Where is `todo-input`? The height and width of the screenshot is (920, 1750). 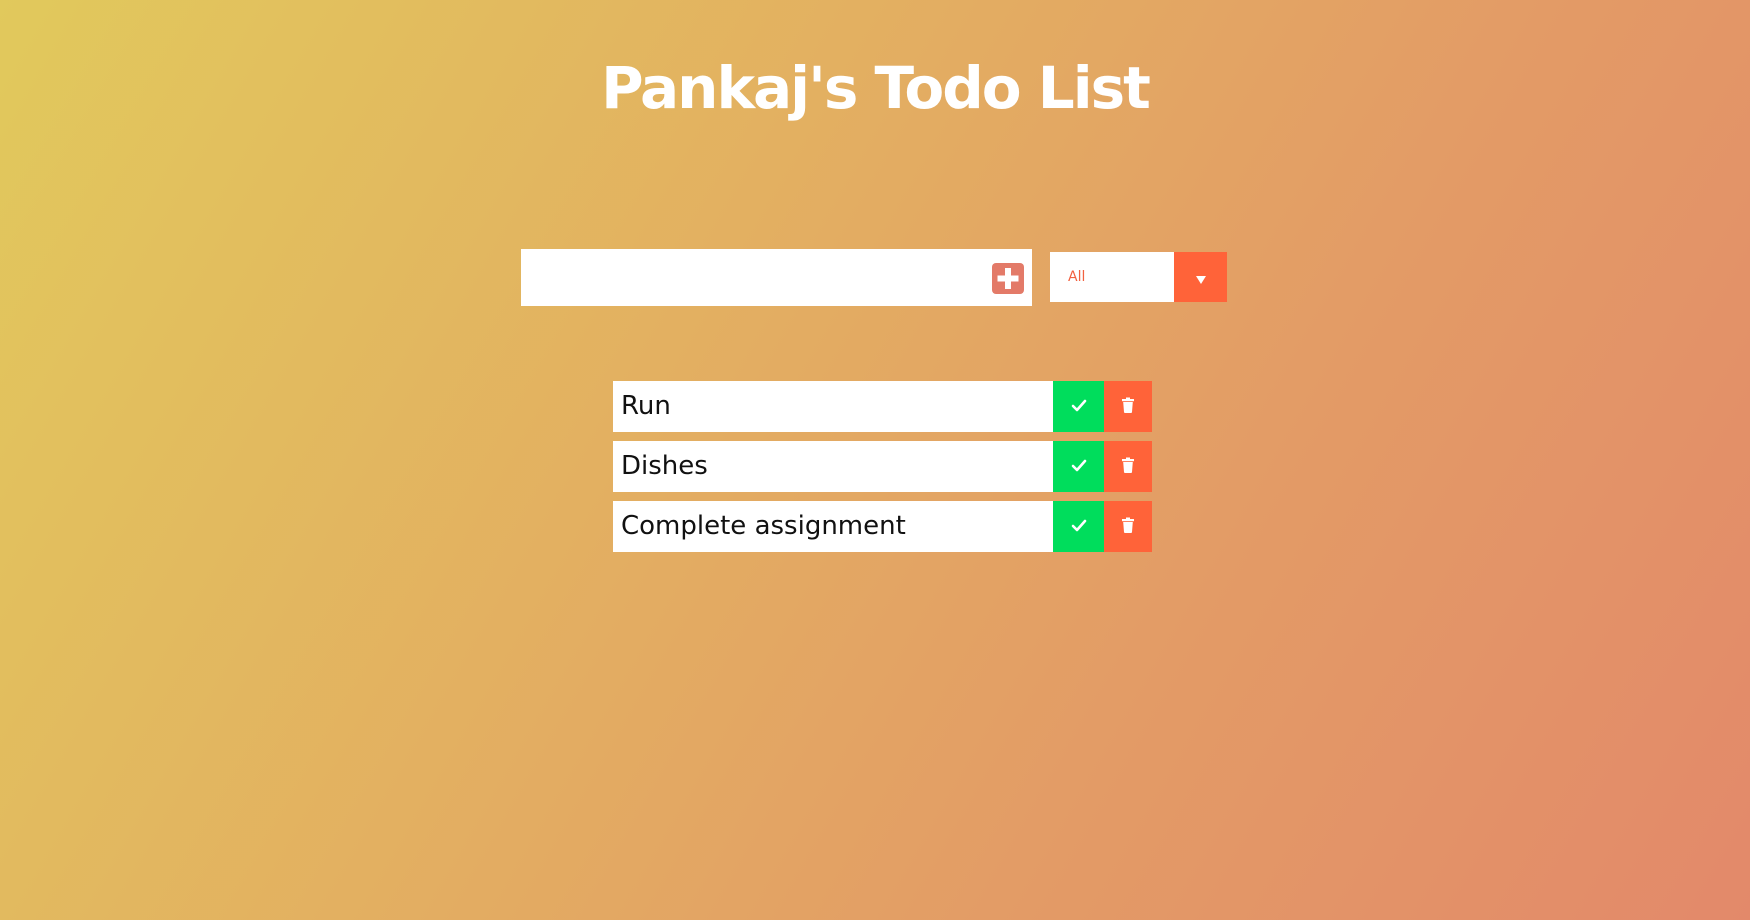 todo-input is located at coordinates (741, 277).